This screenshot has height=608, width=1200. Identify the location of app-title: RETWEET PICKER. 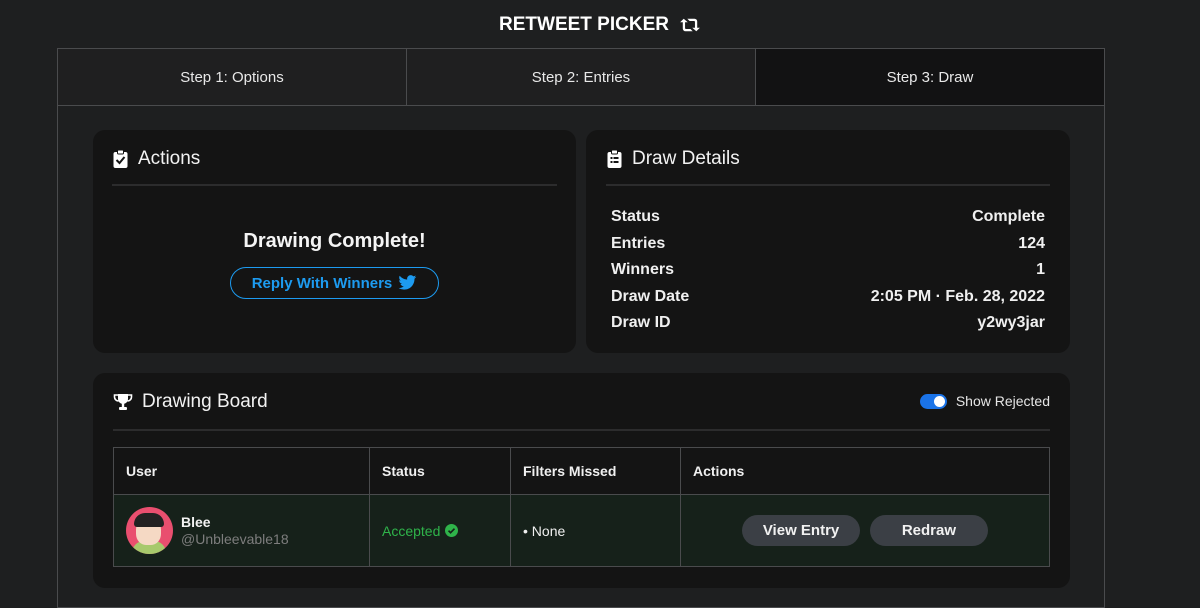
(600, 25).